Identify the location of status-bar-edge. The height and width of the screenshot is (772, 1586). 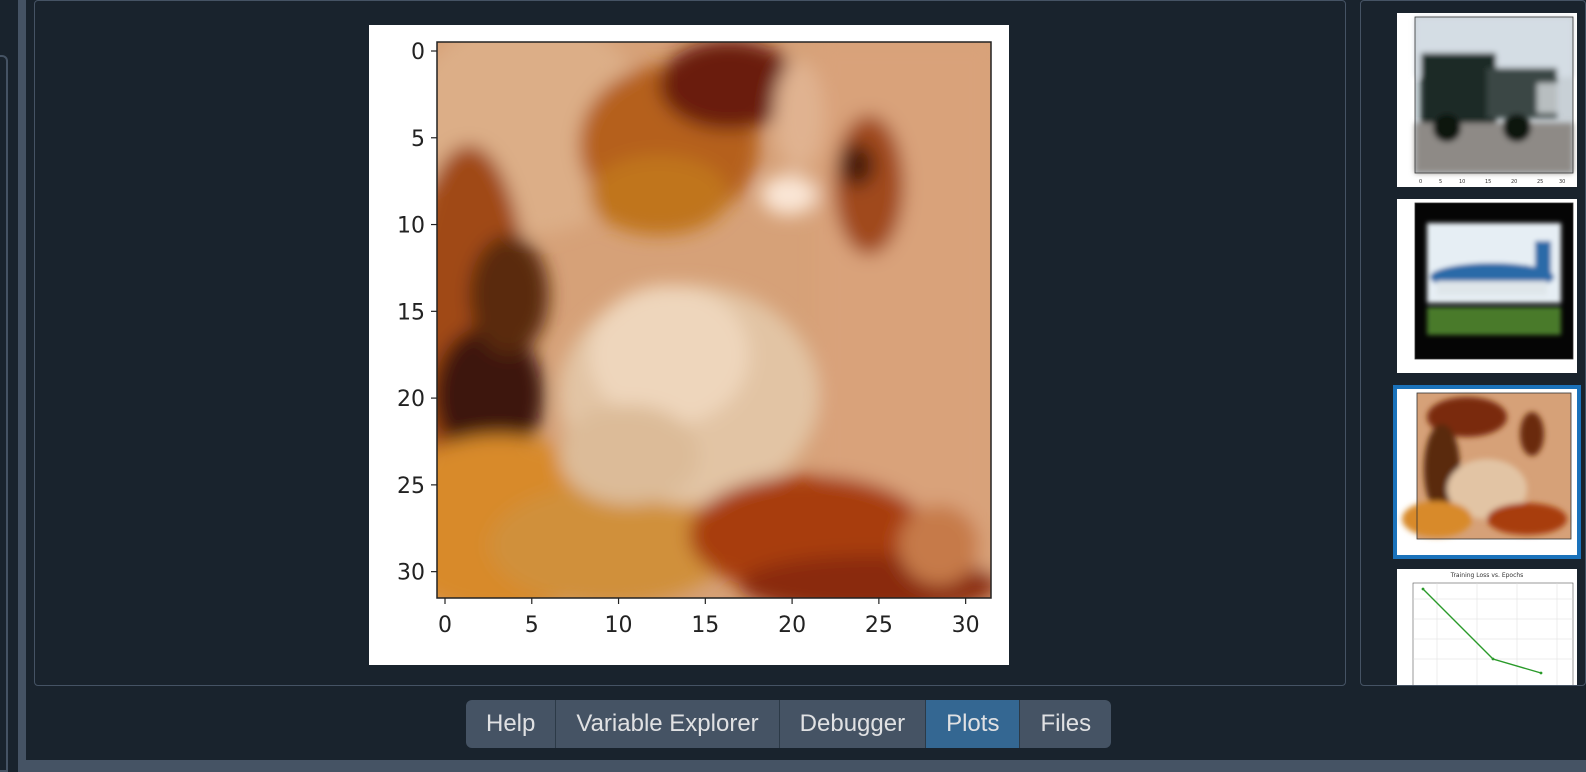
(806, 766).